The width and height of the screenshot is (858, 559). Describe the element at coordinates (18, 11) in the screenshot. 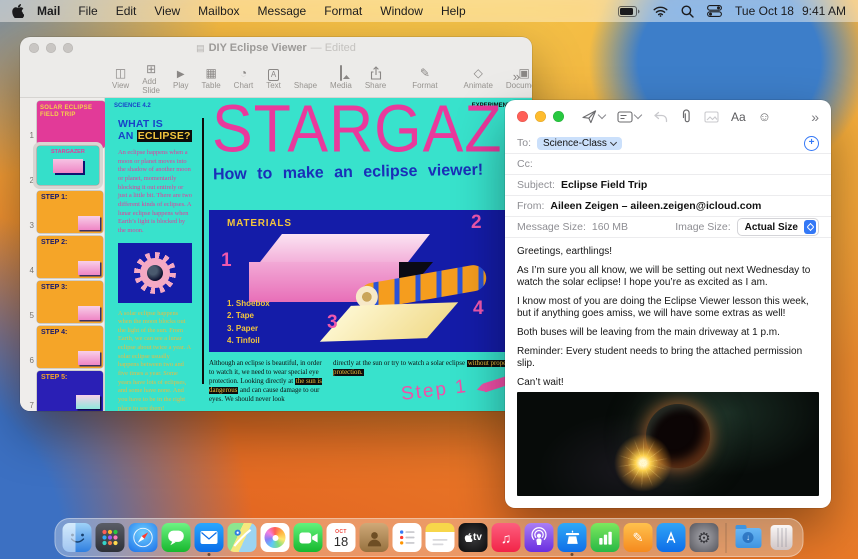

I see `apple-menu-icon` at that location.